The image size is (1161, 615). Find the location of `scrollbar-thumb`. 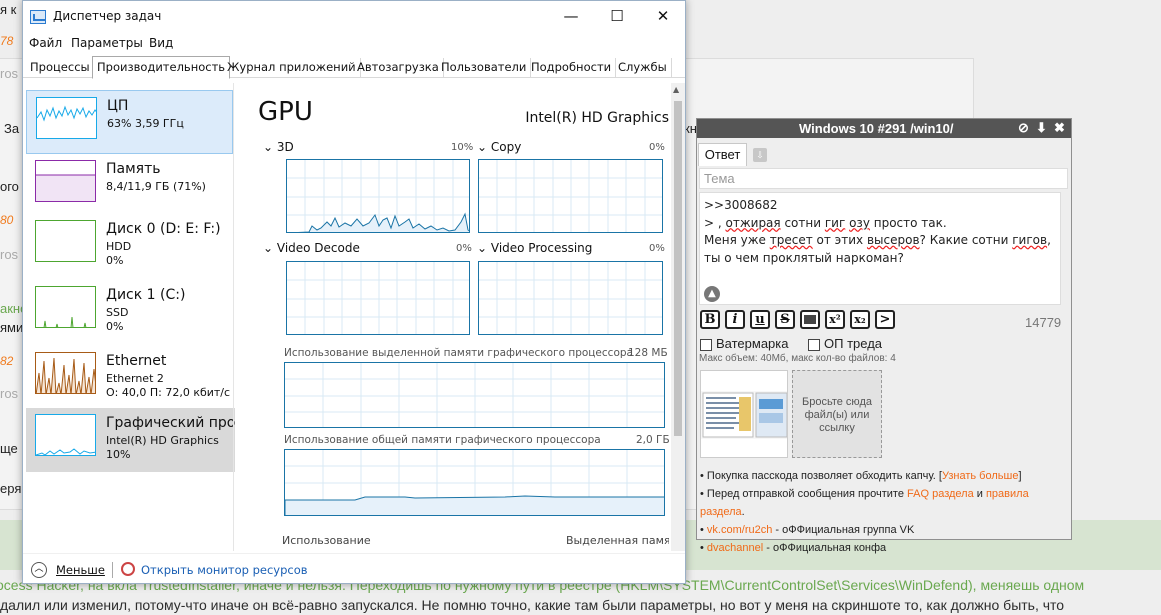

scrollbar-thumb is located at coordinates (678, 268).